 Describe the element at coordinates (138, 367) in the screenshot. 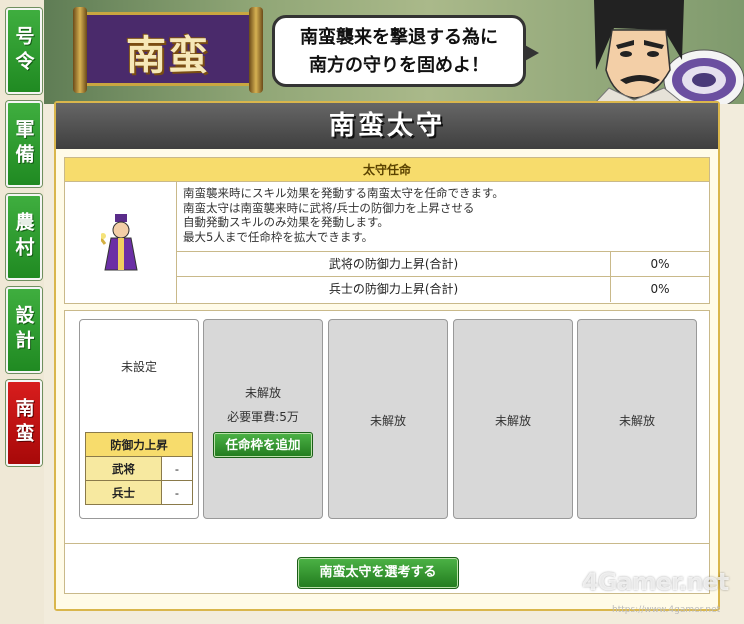

I see `slot-status: 未設定` at that location.